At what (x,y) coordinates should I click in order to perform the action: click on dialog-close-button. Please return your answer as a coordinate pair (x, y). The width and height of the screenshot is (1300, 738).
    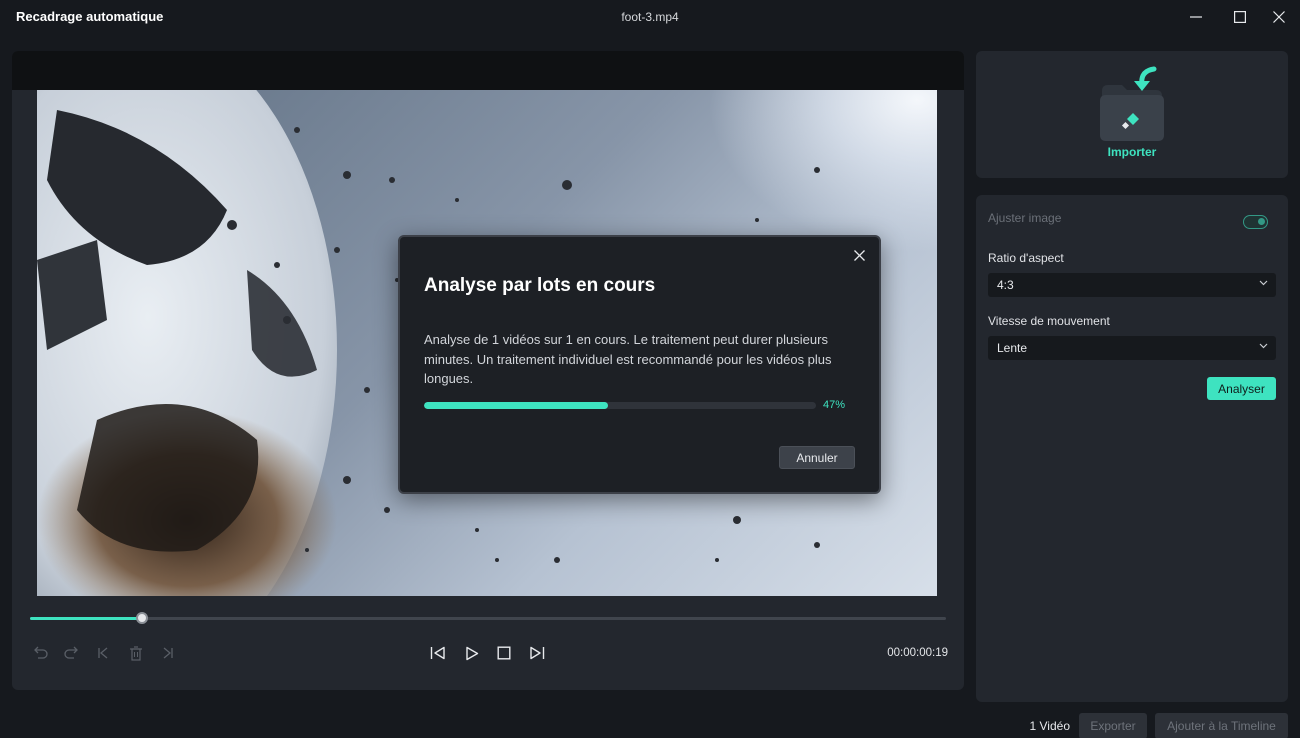
    Looking at the image, I should click on (859, 255).